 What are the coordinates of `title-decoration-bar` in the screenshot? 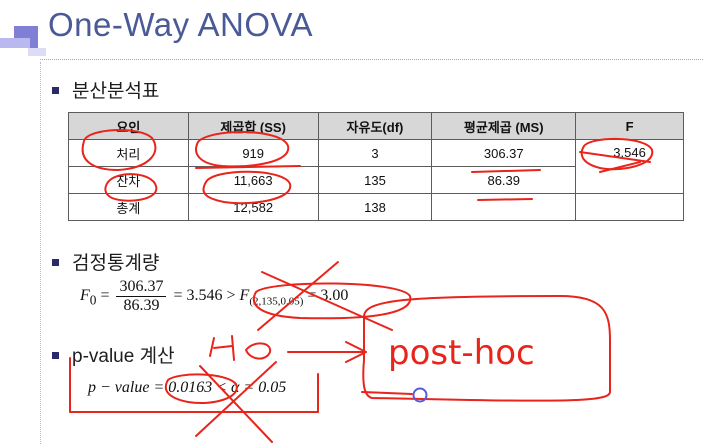 It's located at (15, 43).